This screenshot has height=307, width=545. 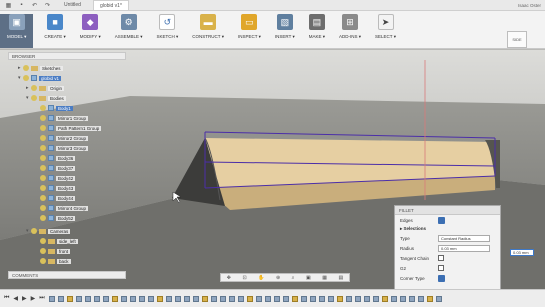 I want to click on orbit-icon: ✥, so click(x=229, y=278).